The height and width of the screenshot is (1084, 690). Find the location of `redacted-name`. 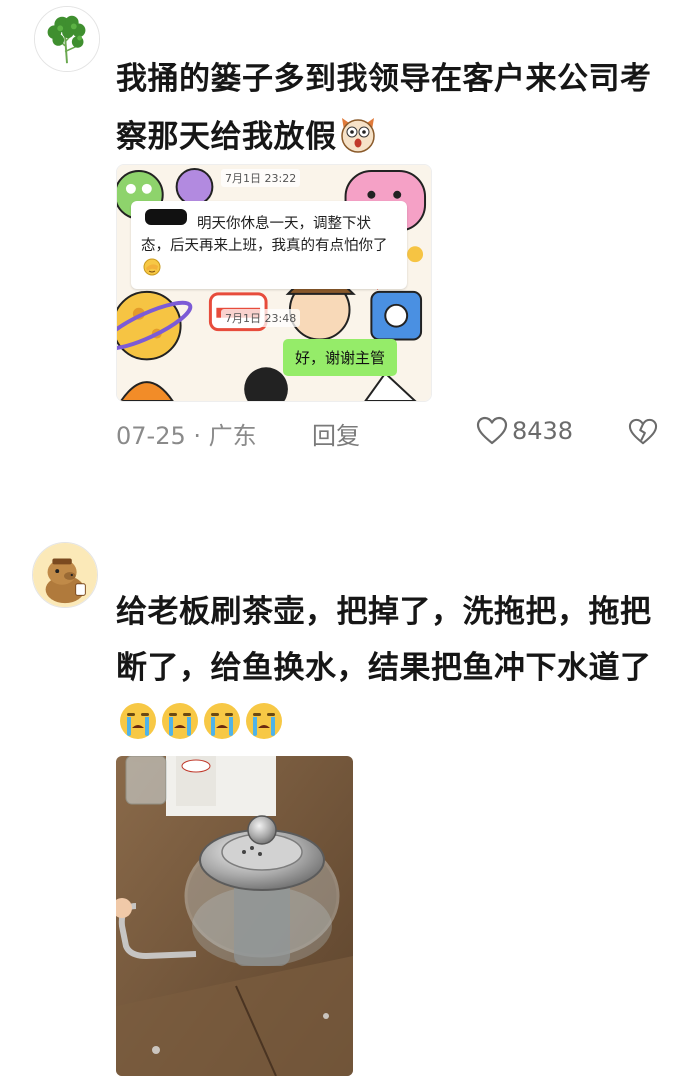

redacted-name is located at coordinates (166, 217).